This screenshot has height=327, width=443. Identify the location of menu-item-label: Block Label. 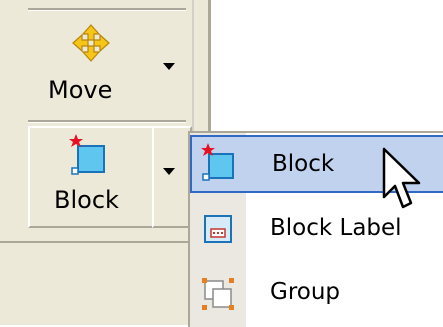
(336, 228).